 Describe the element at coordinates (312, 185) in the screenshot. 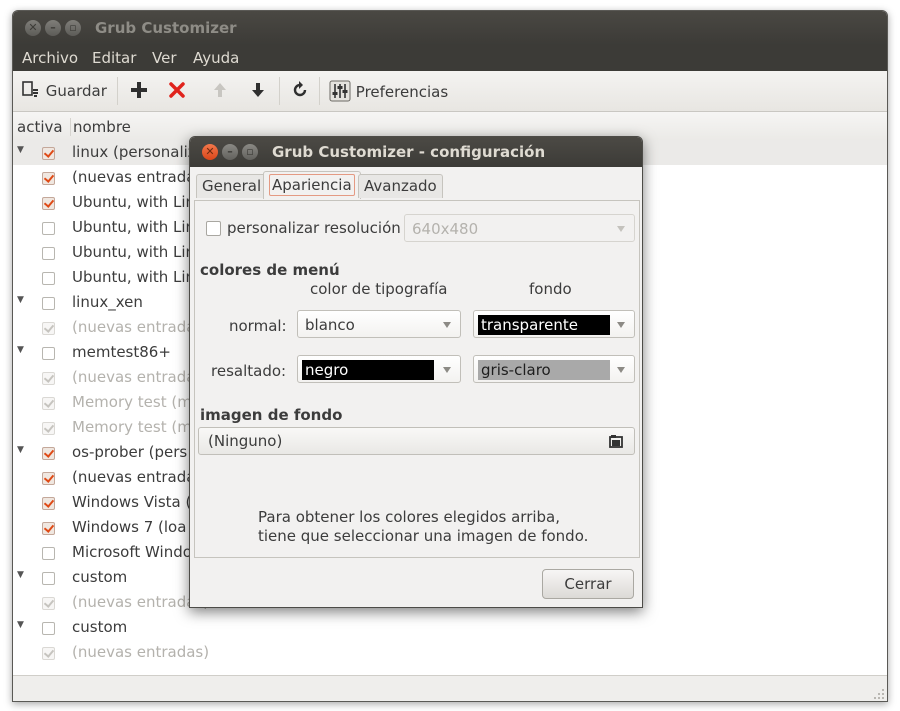

I see `tab-apariencia: Apariencia` at that location.